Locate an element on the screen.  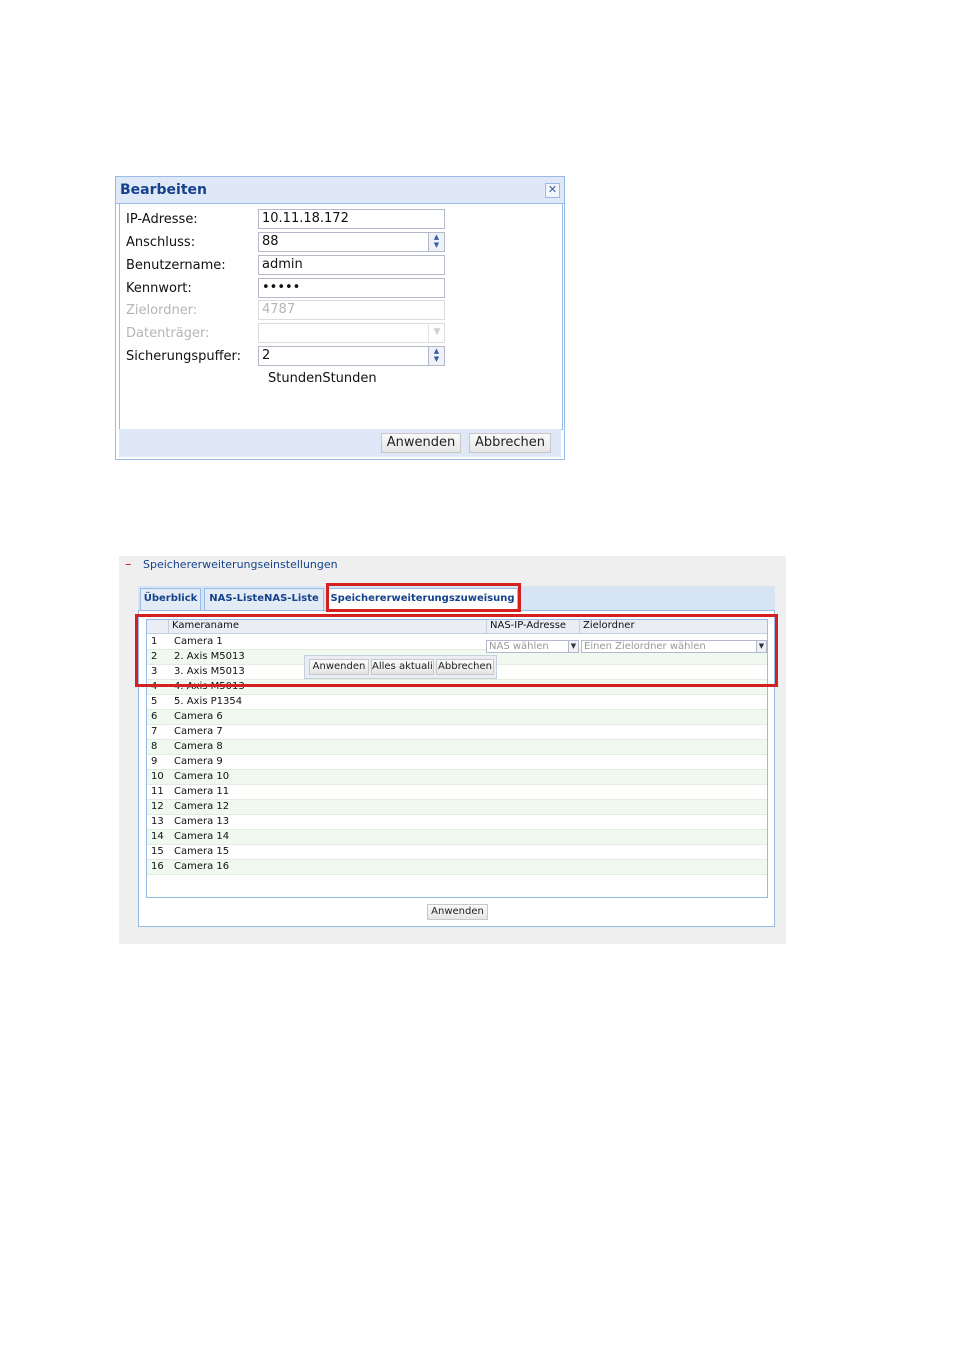
volume-label: Datenträger: is located at coordinates (168, 333).